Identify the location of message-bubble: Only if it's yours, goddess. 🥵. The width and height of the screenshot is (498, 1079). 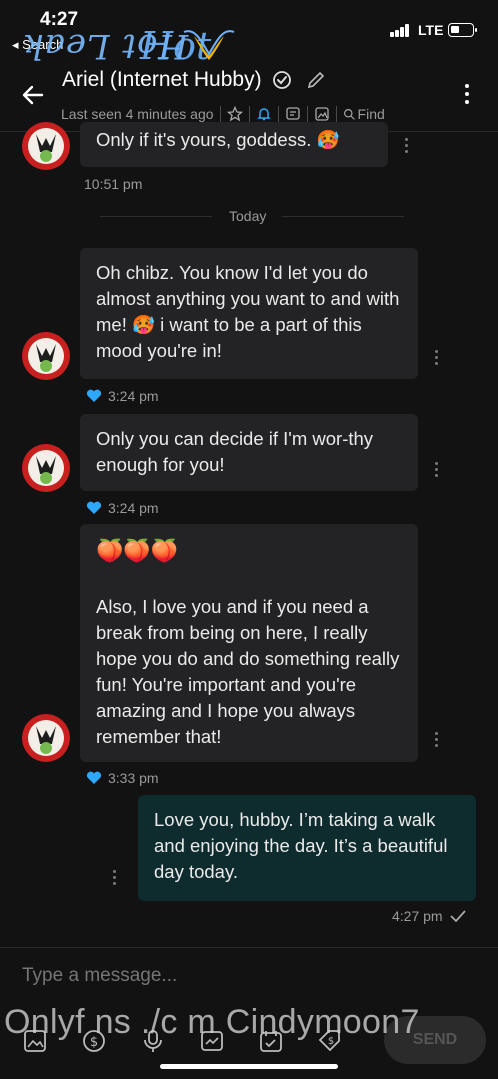
(234, 144).